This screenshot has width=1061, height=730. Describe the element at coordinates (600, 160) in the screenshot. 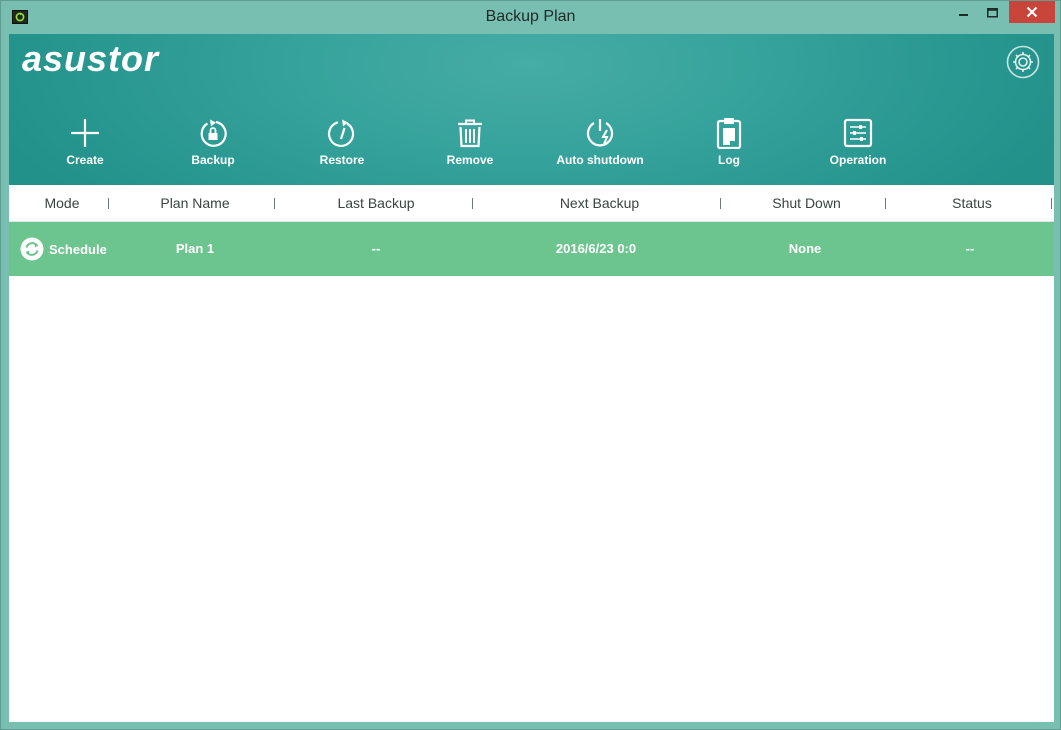

I see `auto-shutdown-label: Auto shutdown` at that location.